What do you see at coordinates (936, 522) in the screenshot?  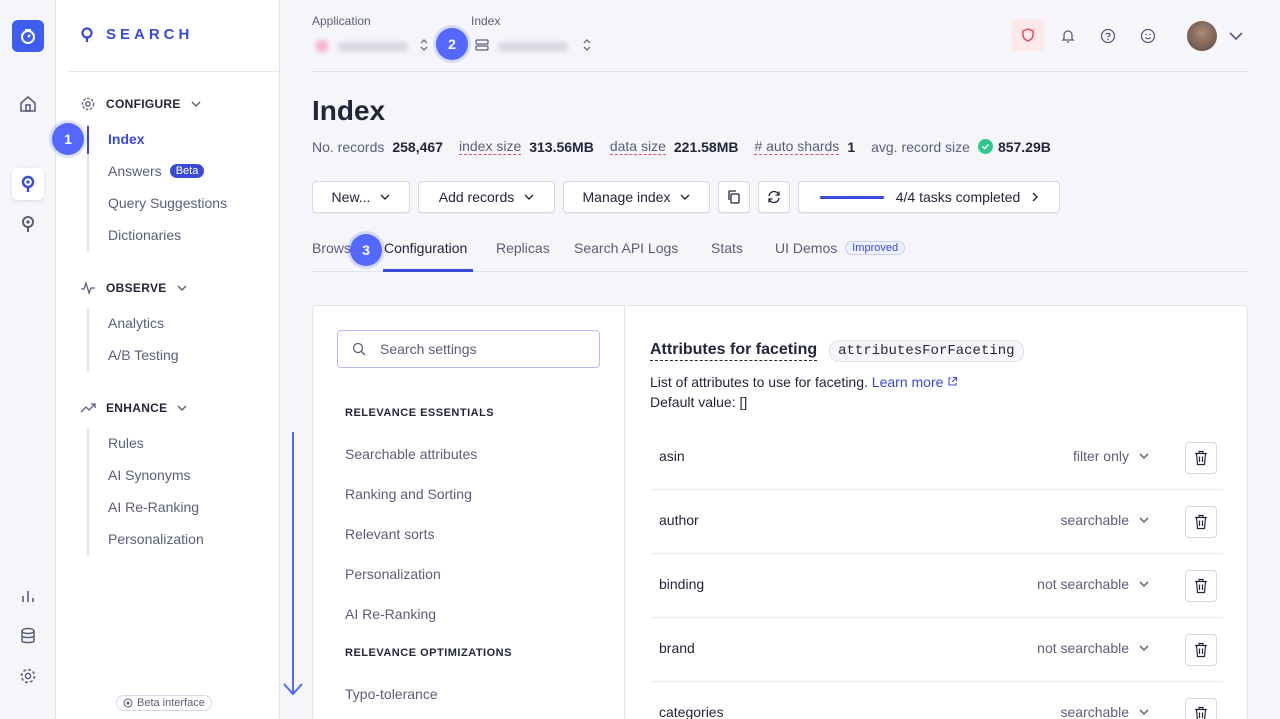 I see `facet-row: author searchable` at bounding box center [936, 522].